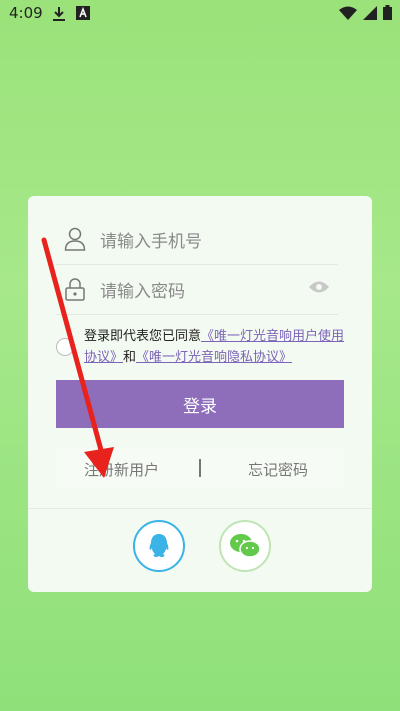  I want to click on agreement-prefix: 登录即代表您已同意, so click(143, 336).